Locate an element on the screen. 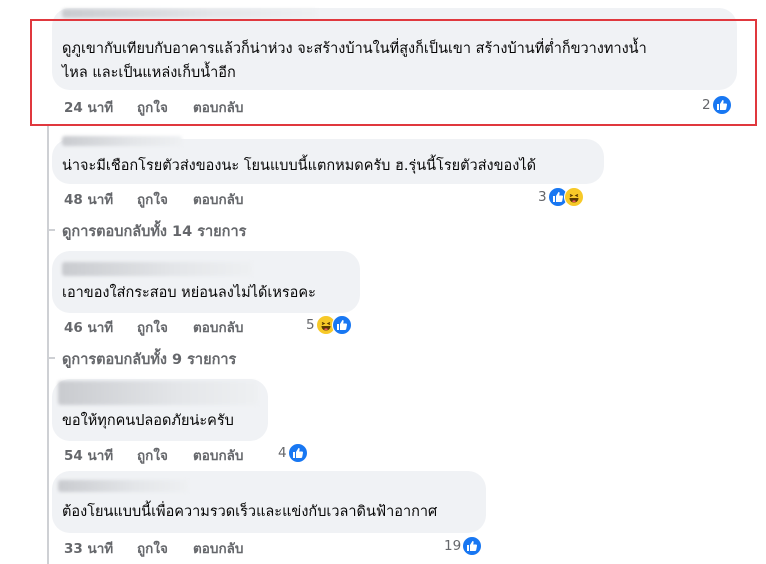 This screenshot has height=564, width=766. reply-thread-line is located at coordinates (48, 345).